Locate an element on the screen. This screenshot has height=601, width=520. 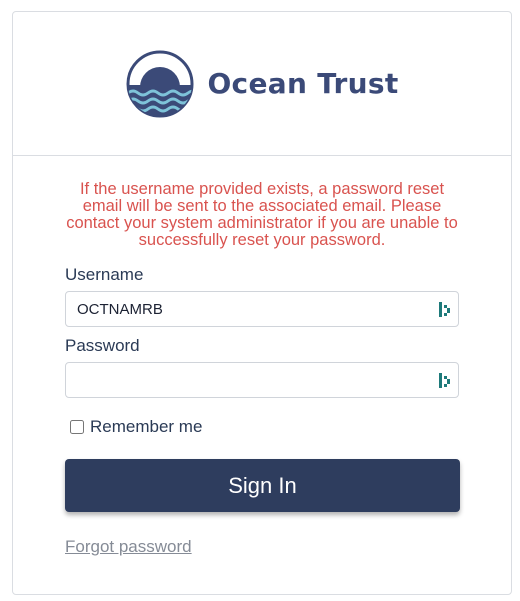
username-field-wrapper is located at coordinates (262, 309).